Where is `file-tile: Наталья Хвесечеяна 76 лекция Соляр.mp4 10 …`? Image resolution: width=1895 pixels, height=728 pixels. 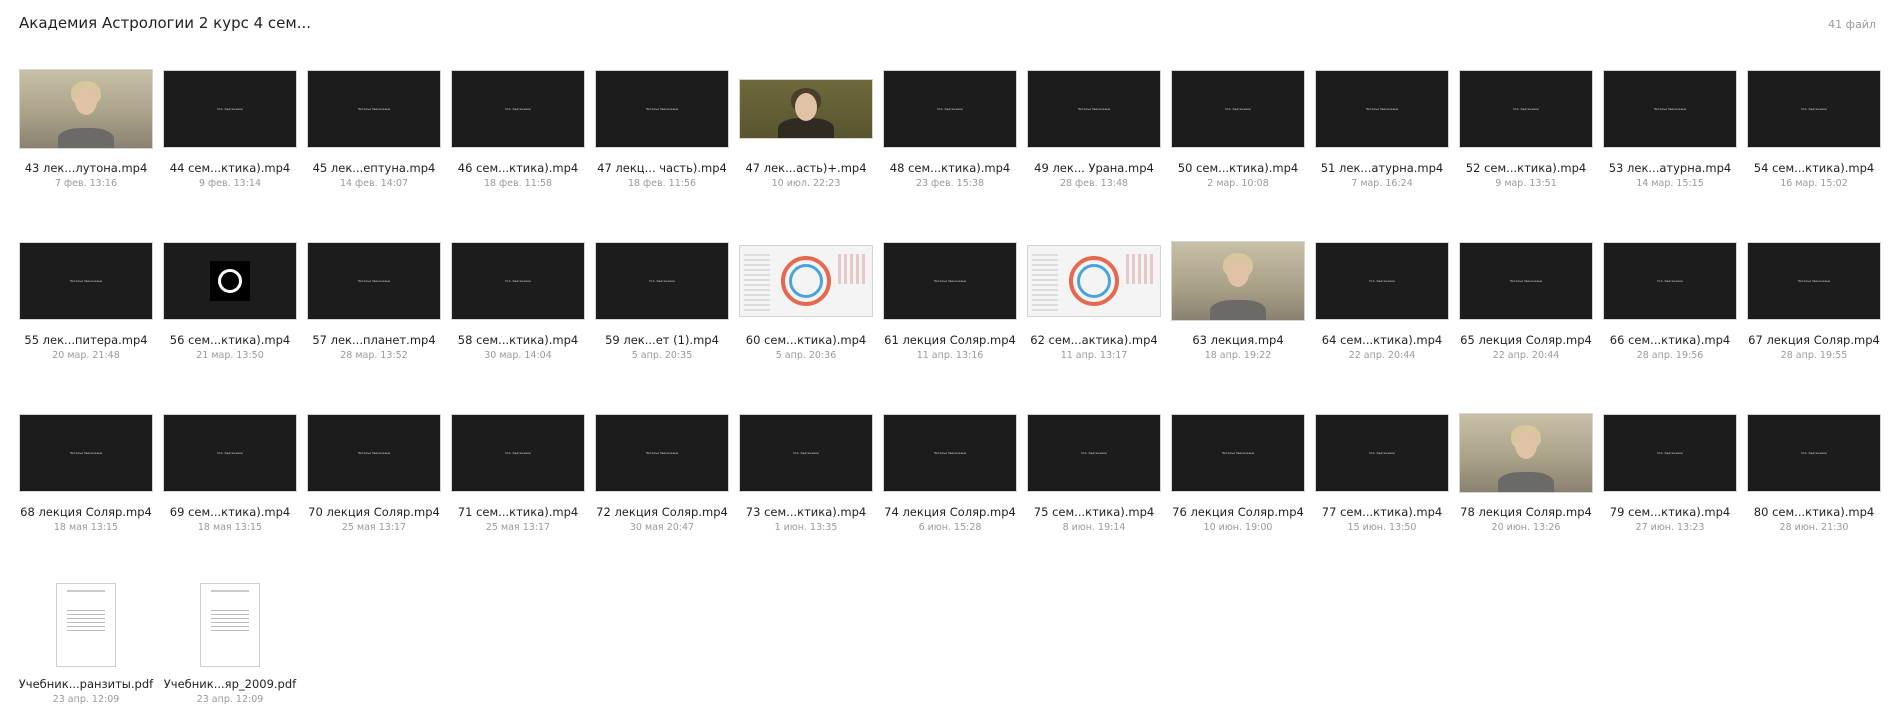
file-tile: Наталья Хвесечеяна 76 лекция Соляр.mp4 10 … is located at coordinates (1238, 481).